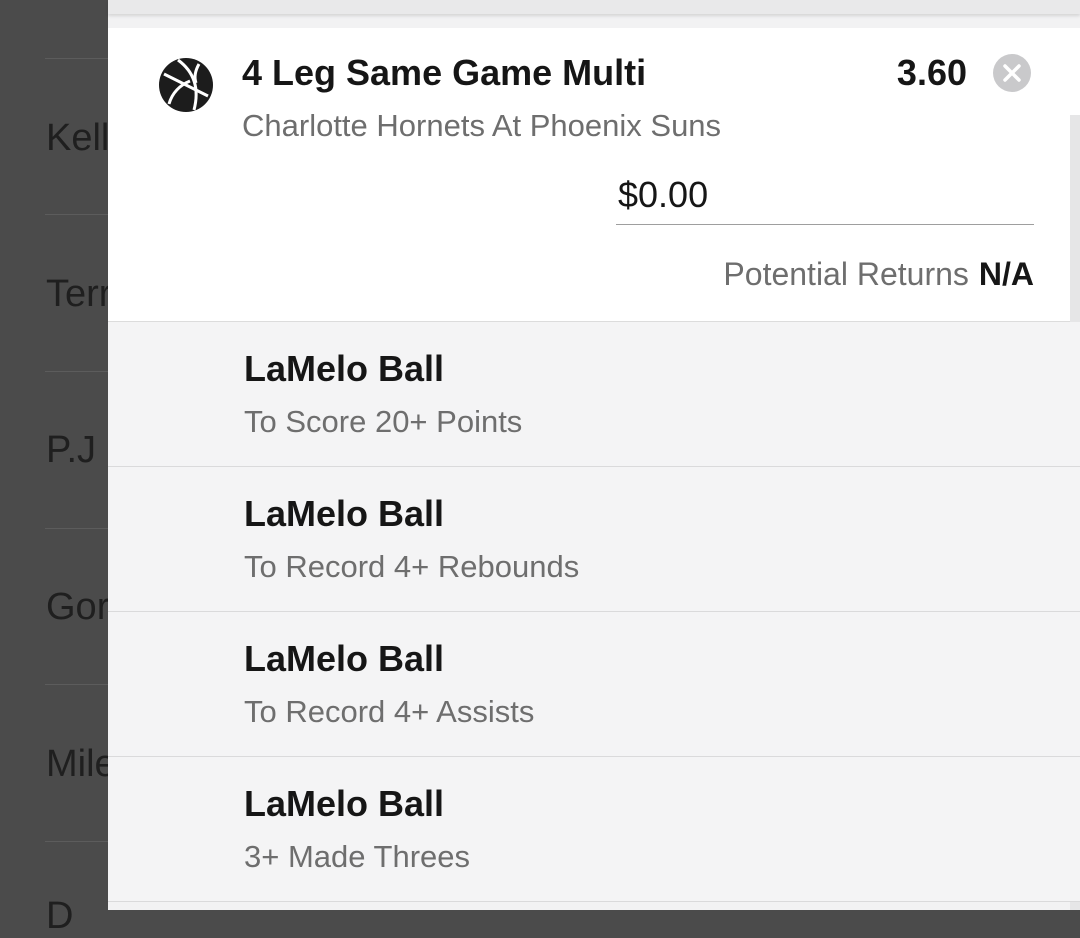 The image size is (1080, 938). I want to click on close-icon, so click(1012, 73).